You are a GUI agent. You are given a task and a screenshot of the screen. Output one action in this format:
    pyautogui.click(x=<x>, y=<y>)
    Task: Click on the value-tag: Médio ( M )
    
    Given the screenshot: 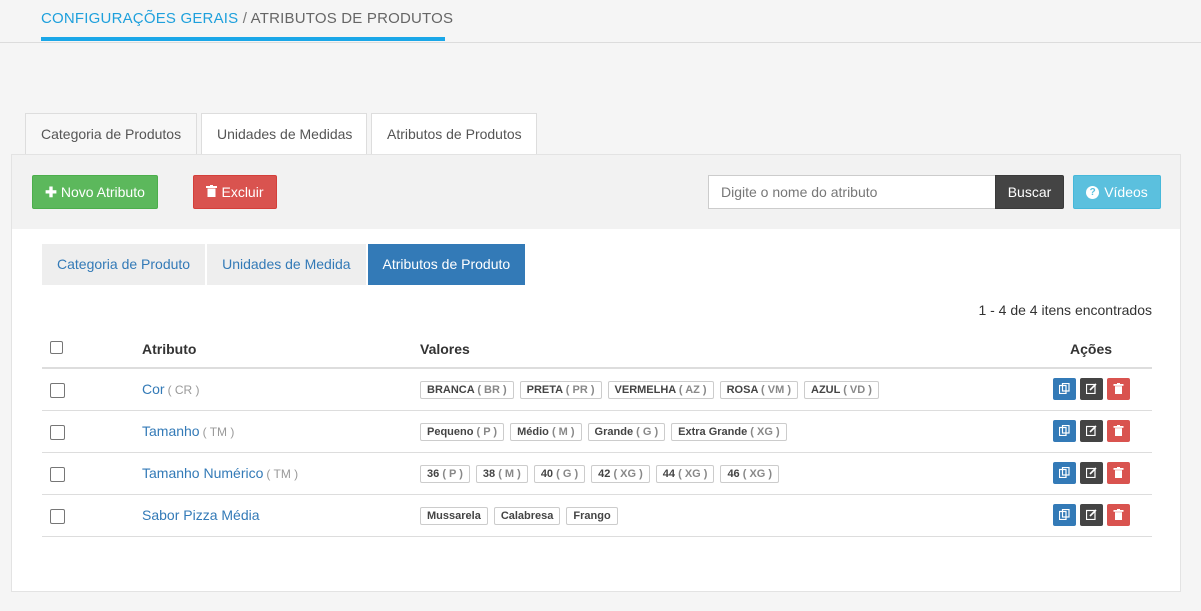 What is the action you would take?
    pyautogui.click(x=546, y=432)
    